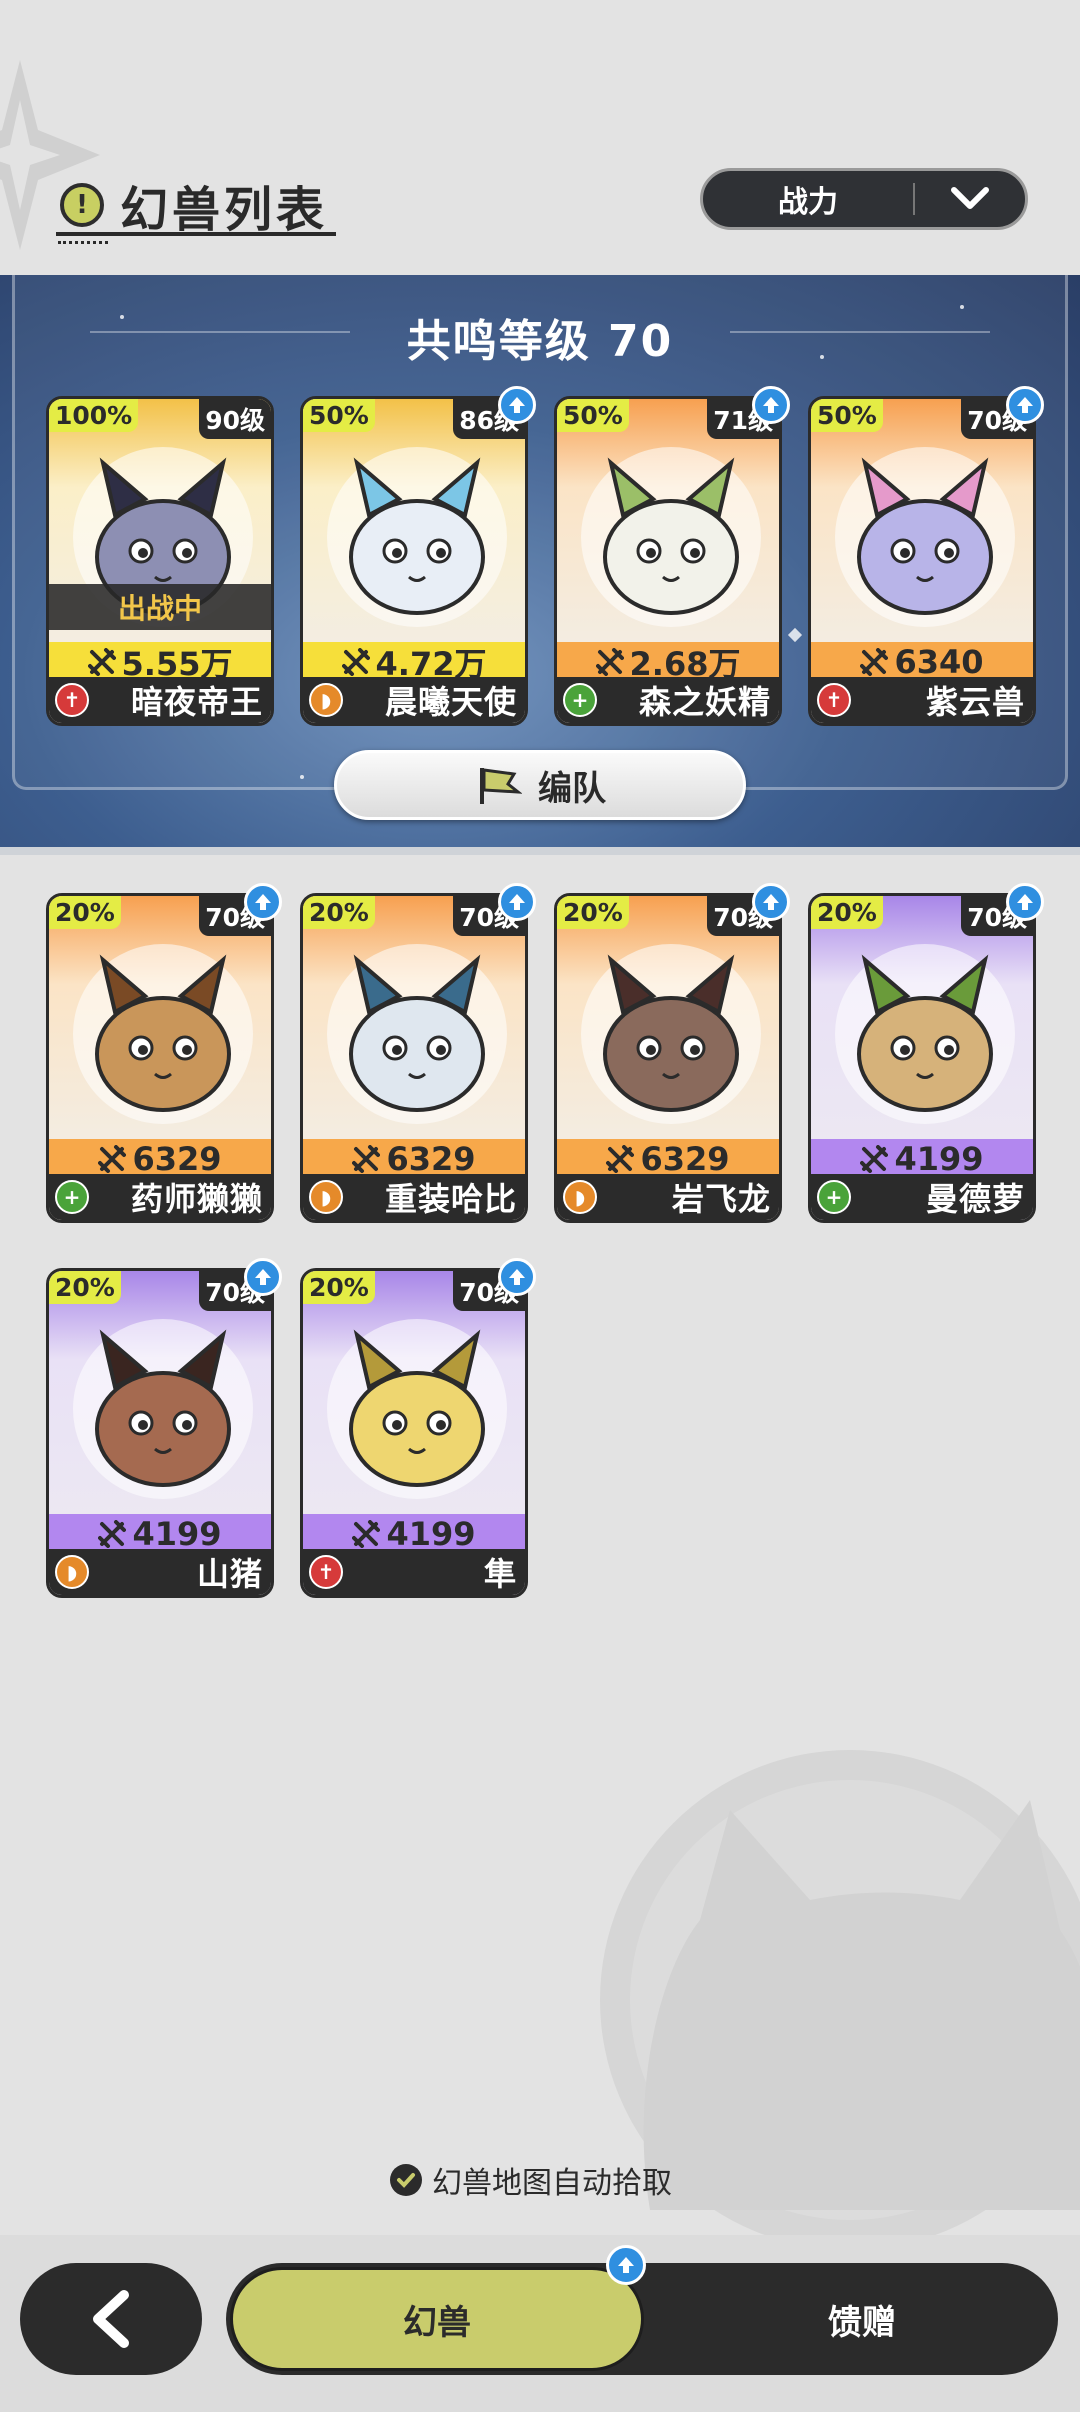 The width and height of the screenshot is (1080, 2412). I want to click on sort-label: 战力, so click(808, 202).